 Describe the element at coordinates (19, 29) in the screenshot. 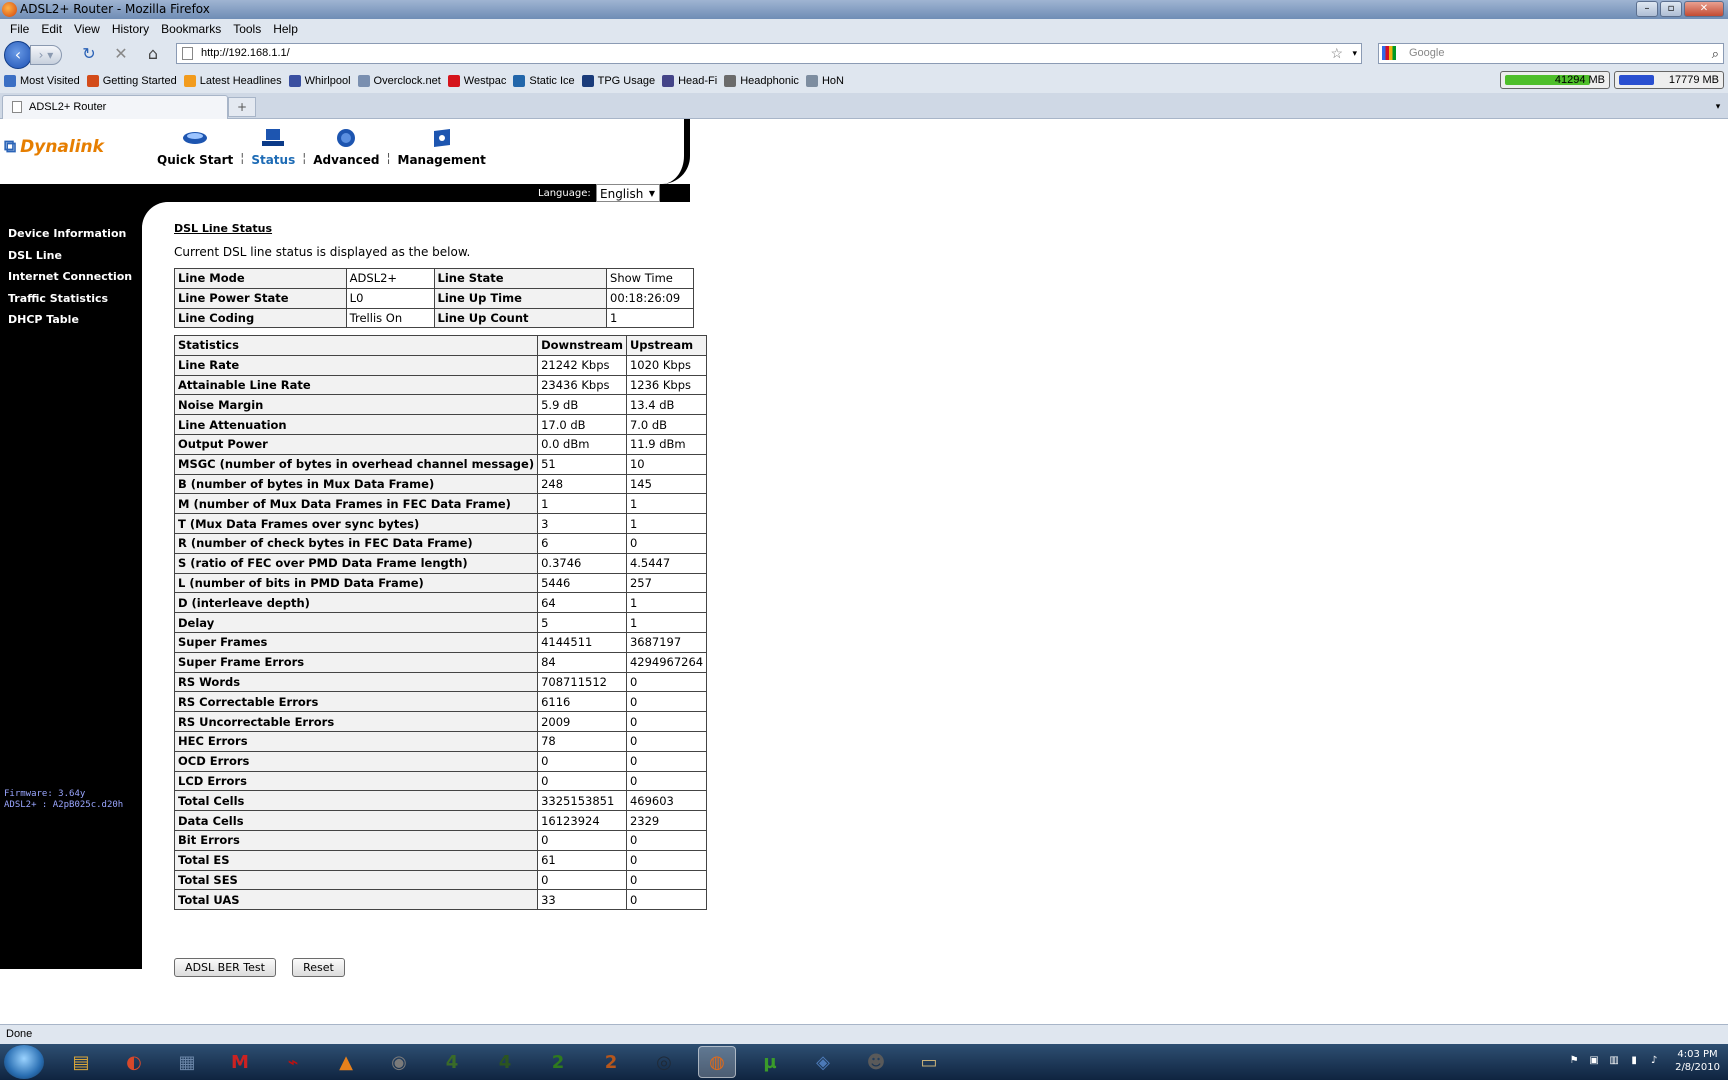

I see `menu-file: File` at that location.